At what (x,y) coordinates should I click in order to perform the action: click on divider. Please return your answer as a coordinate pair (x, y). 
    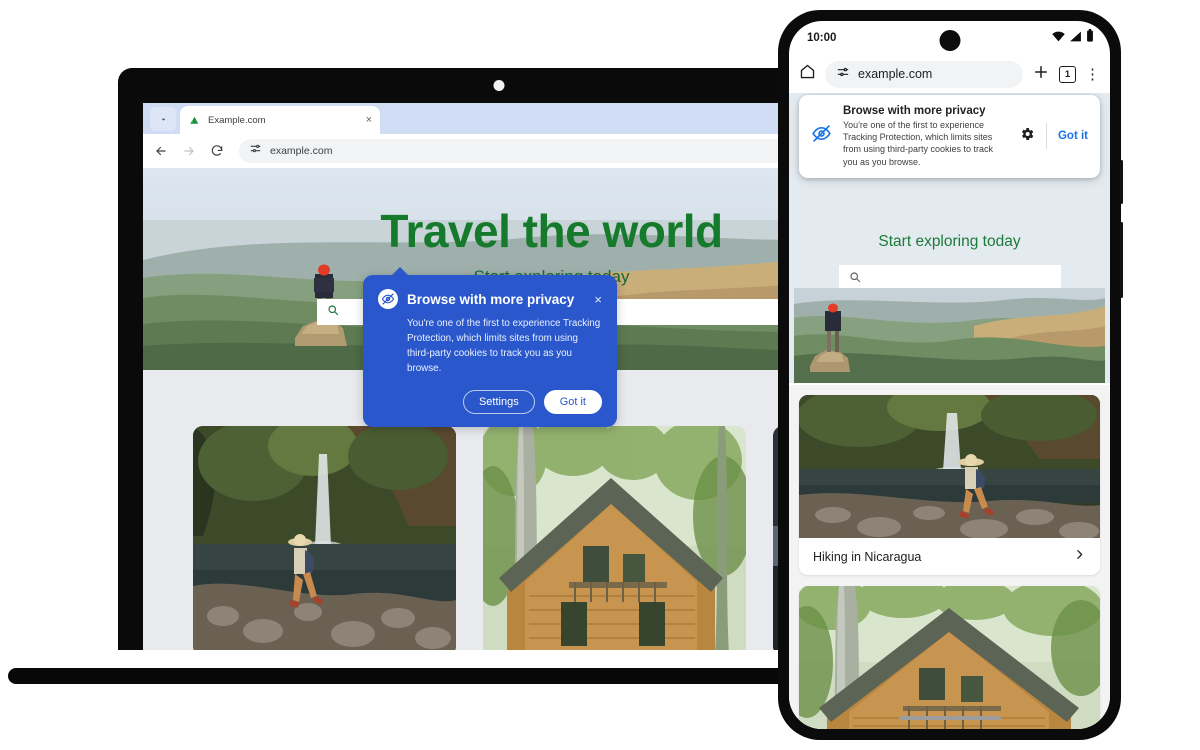
    Looking at the image, I should click on (1046, 136).